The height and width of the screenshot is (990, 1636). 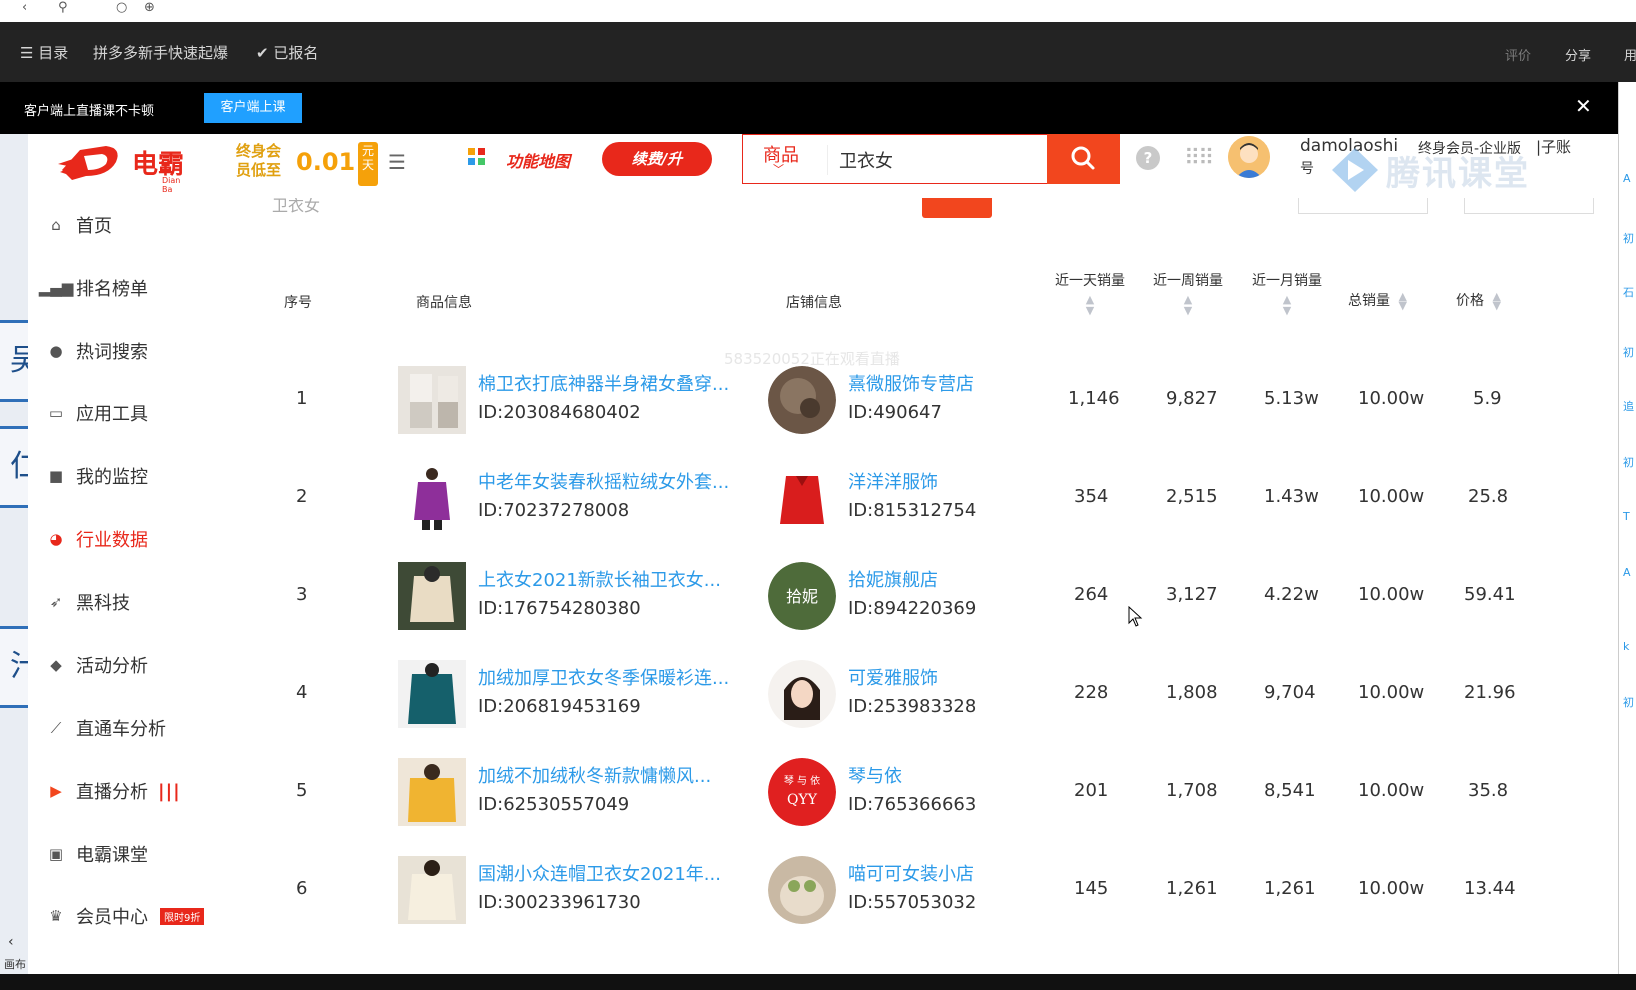 What do you see at coordinates (44, 52) in the screenshot?
I see `catalog-button: ☰ 目录` at bounding box center [44, 52].